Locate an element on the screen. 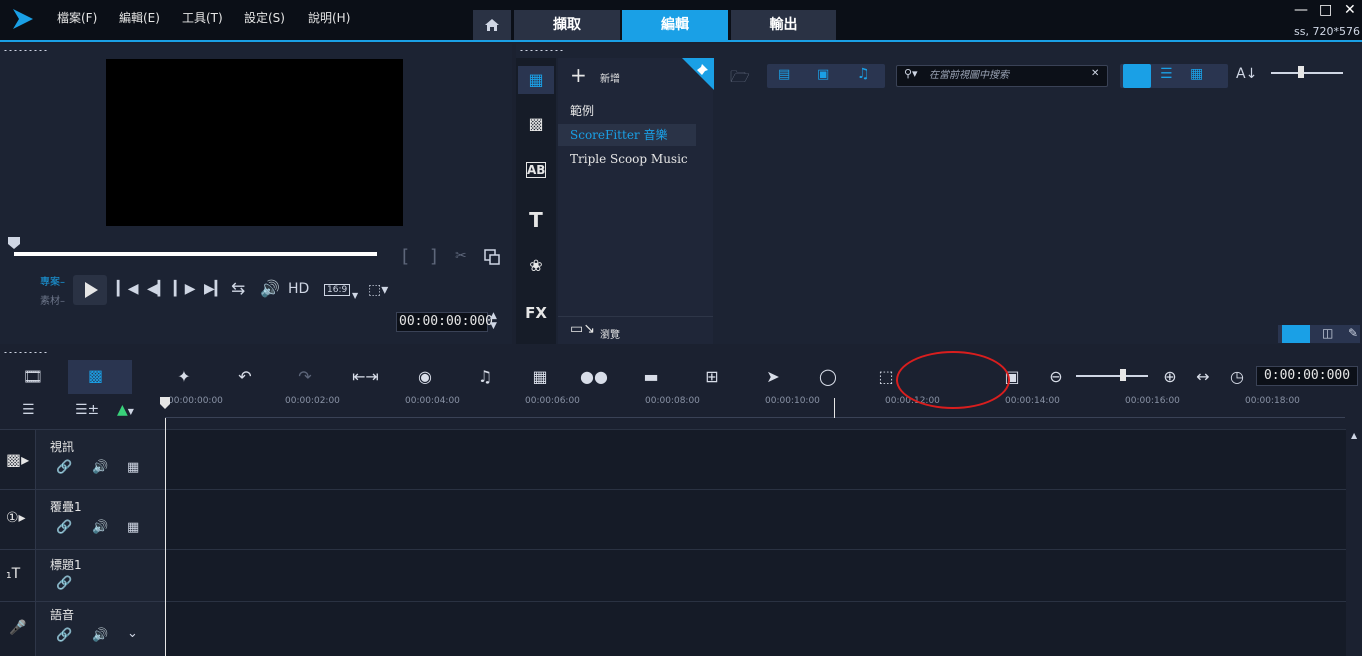 Image resolution: width=1362 pixels, height=656 pixels. tab-edit: 編輯 is located at coordinates (675, 25).